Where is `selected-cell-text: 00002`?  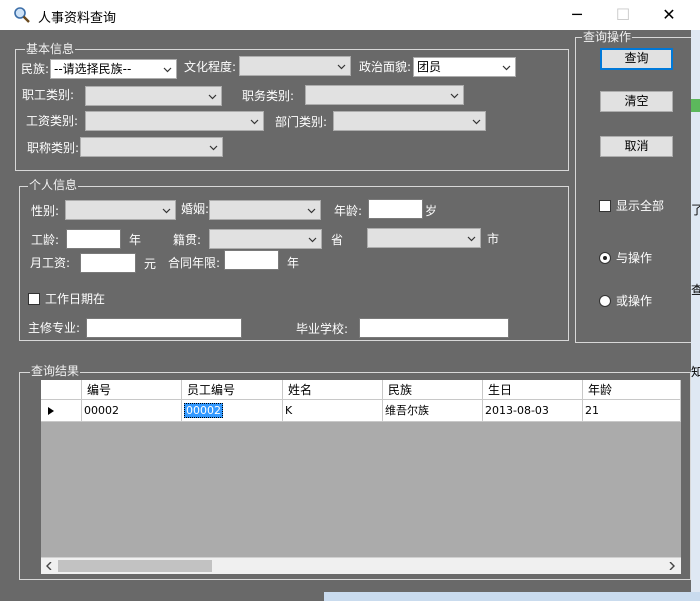
selected-cell-text: 00002 is located at coordinates (203, 410).